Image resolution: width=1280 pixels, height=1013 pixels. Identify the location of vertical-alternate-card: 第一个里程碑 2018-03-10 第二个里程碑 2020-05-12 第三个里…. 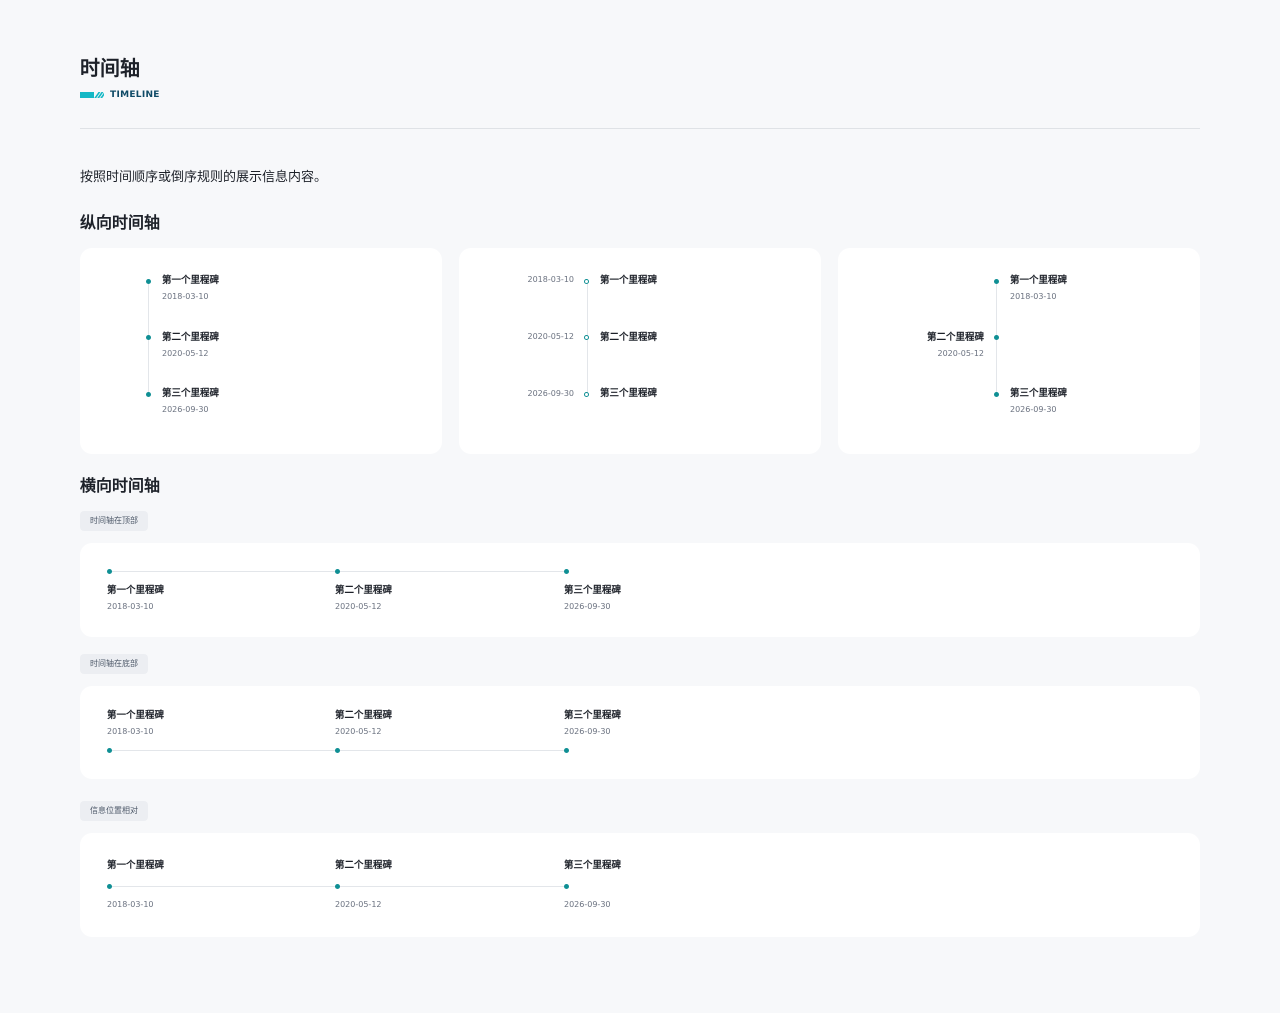
(1019, 351).